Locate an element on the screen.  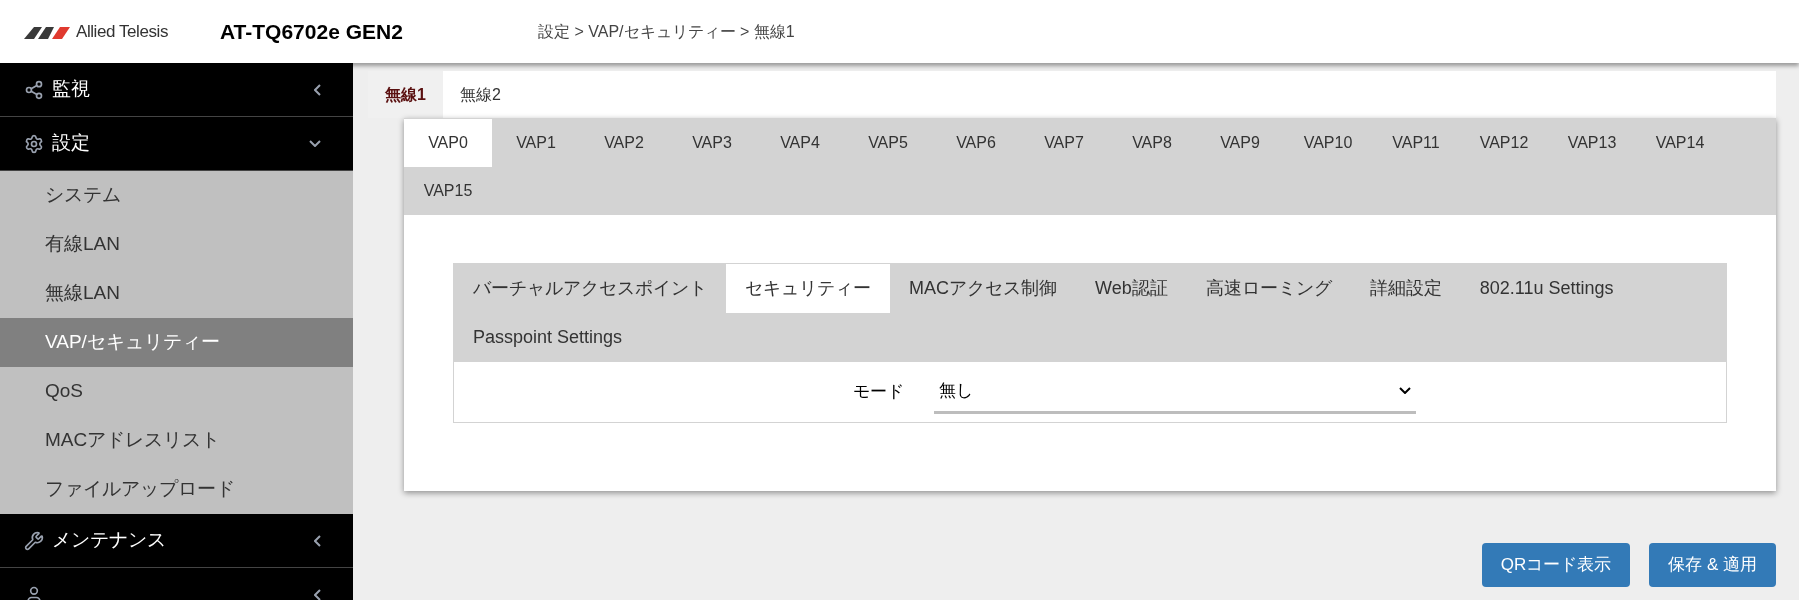
mode-label: モード is located at coordinates (878, 392).